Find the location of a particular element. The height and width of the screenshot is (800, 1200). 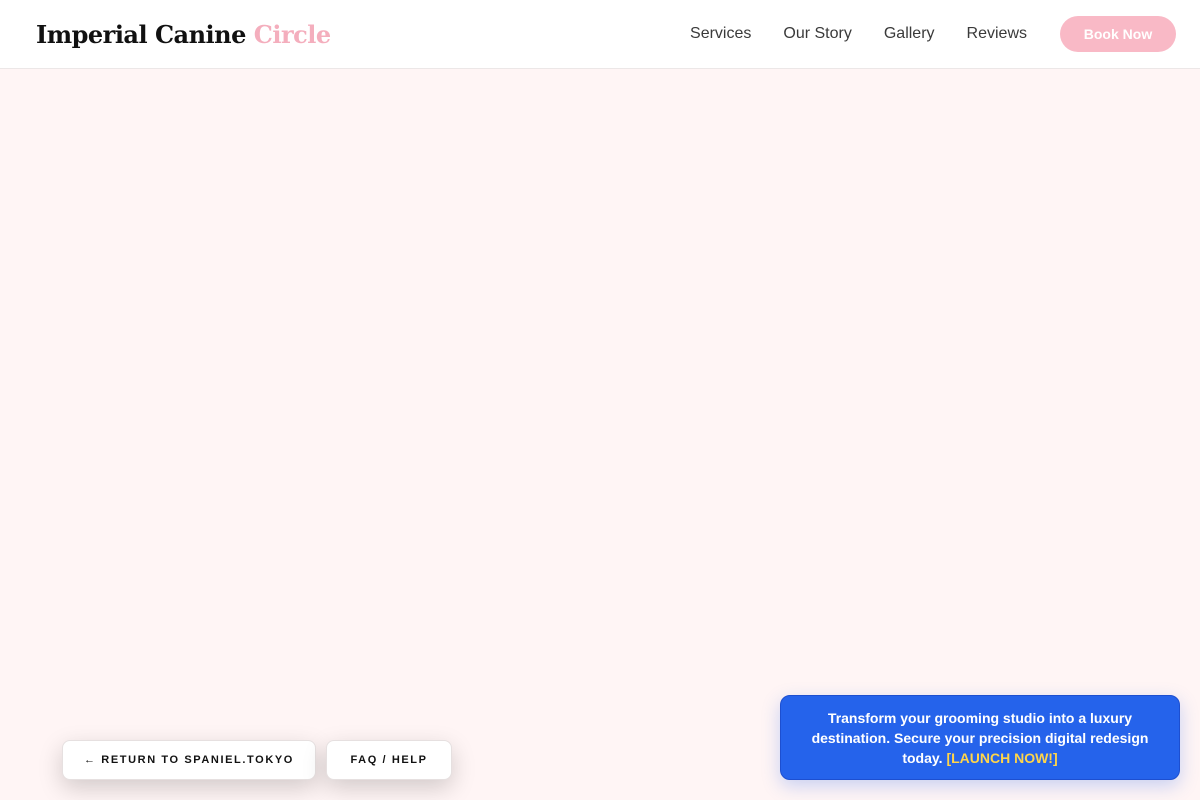

promo-cta-link: [LAUNCH NOW!] is located at coordinates (1001, 758).